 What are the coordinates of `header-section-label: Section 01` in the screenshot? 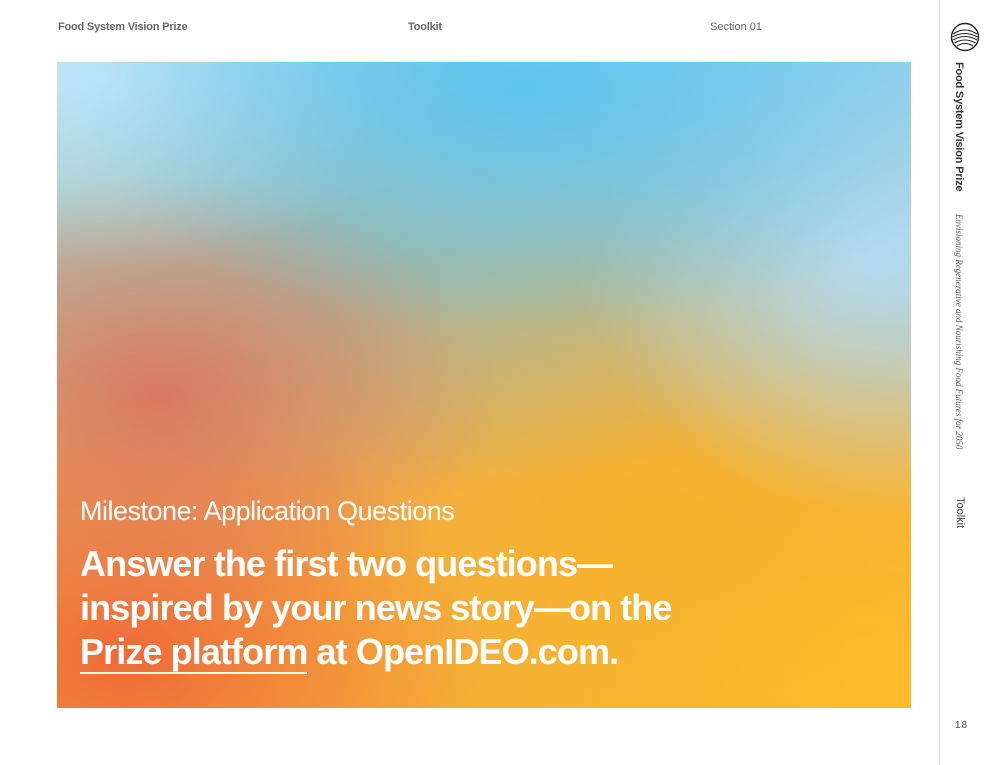 It's located at (736, 27).